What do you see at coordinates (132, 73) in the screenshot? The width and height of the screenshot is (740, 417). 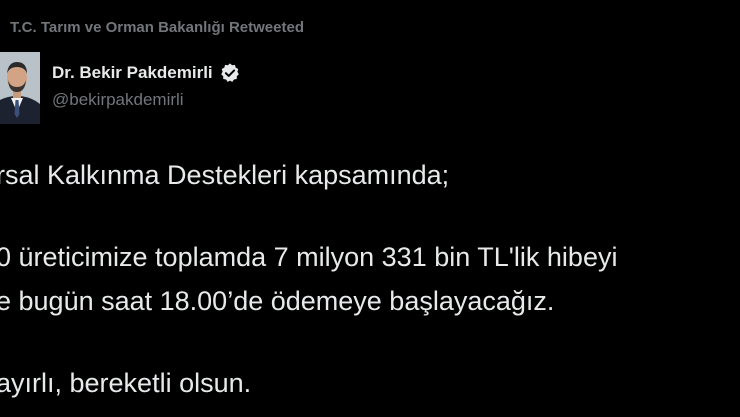 I see `author-name: Dr. Bekir Pakdemirli` at bounding box center [132, 73].